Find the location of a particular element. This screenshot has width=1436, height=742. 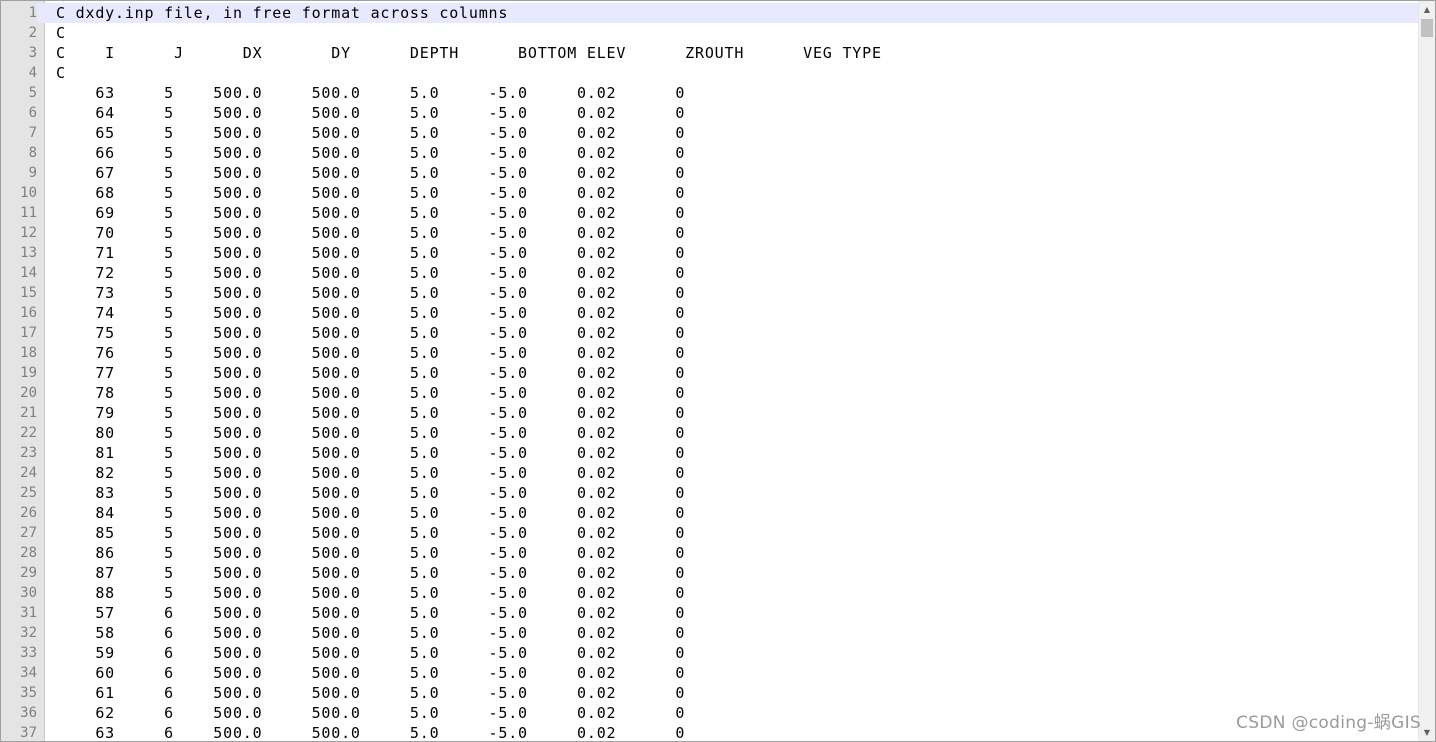

line-text: 61 6 500.0 500.0 5.0 -5.0 0.02 0 is located at coordinates (370, 693).